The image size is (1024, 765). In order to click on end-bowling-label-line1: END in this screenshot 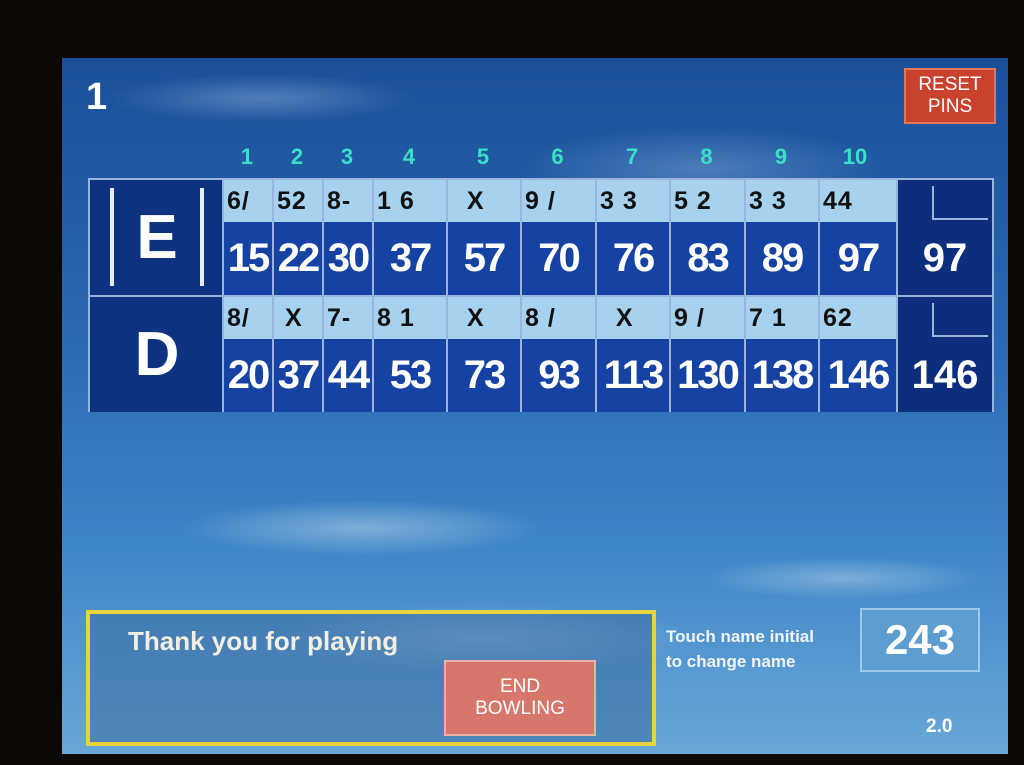, I will do `click(520, 686)`.